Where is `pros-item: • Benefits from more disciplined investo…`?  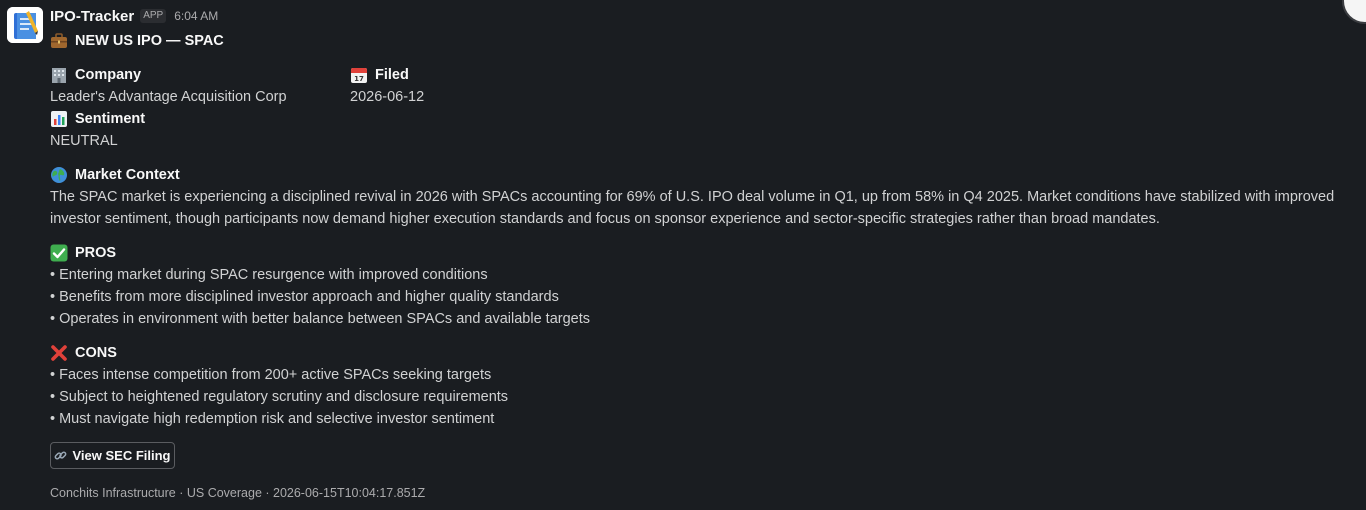
pros-item: • Benefits from more disciplined investo… is located at coordinates (304, 297).